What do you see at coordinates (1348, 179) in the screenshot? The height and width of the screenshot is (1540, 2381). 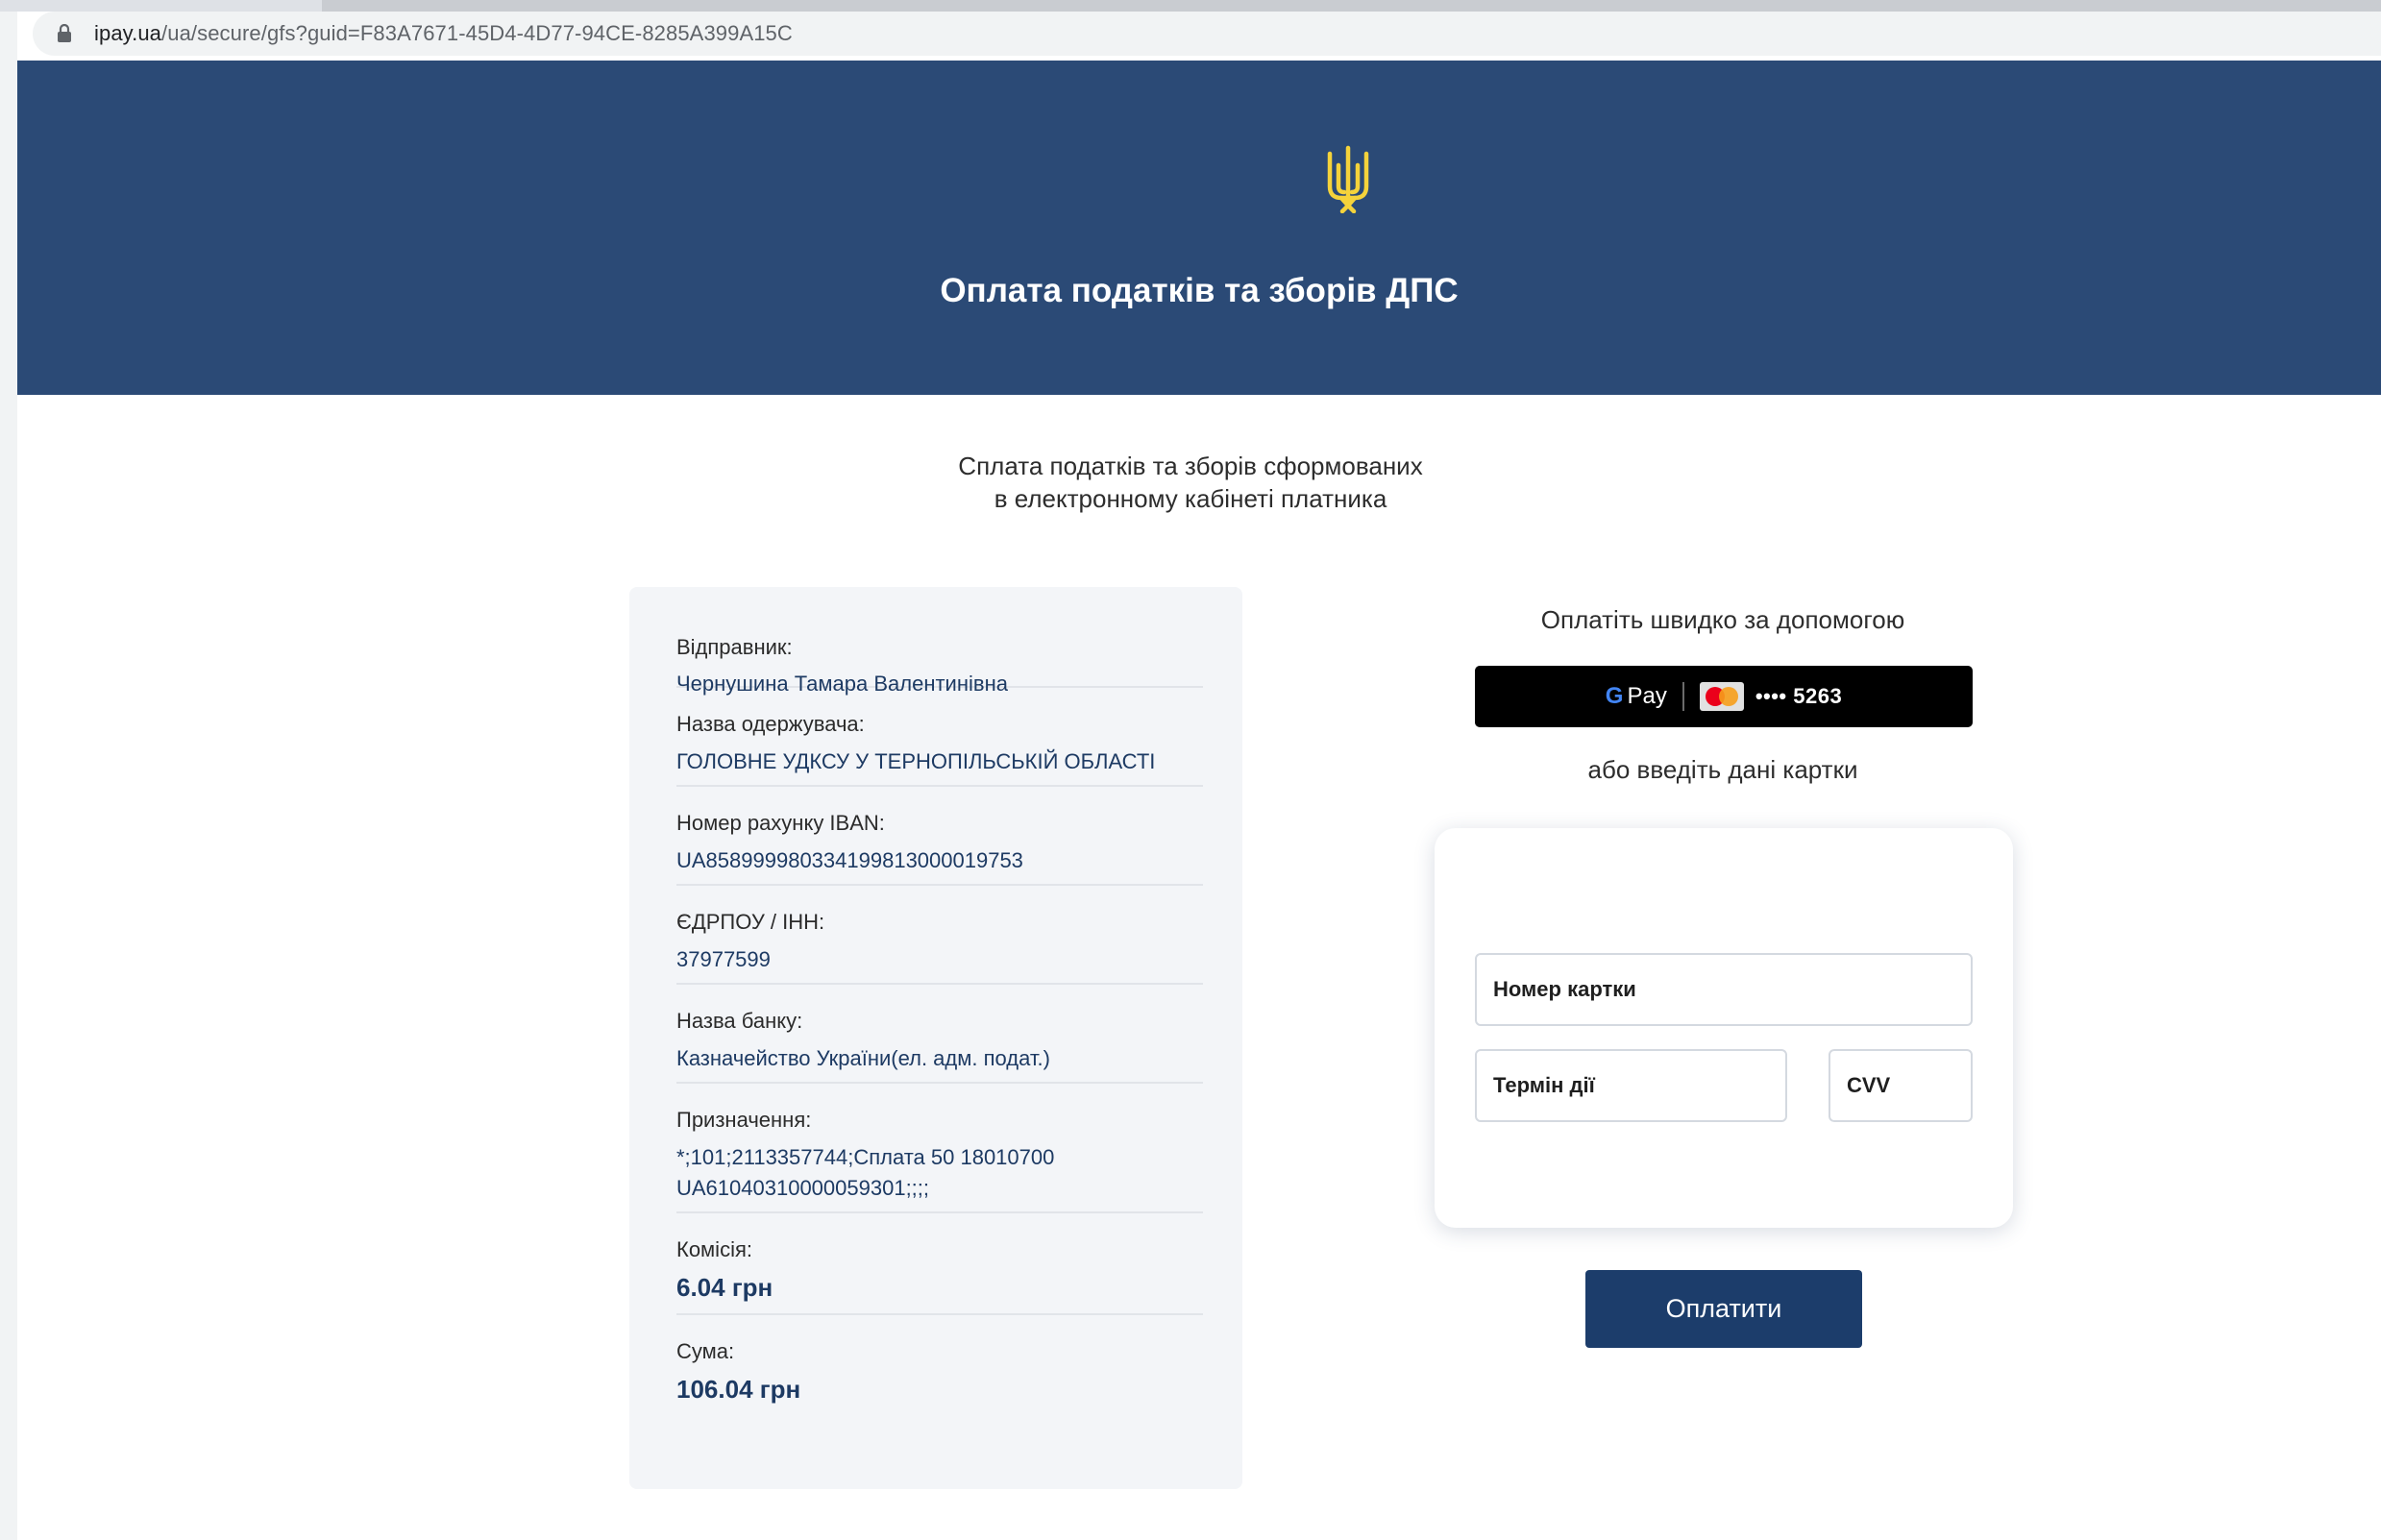 I see `trident-emblem-icon` at bounding box center [1348, 179].